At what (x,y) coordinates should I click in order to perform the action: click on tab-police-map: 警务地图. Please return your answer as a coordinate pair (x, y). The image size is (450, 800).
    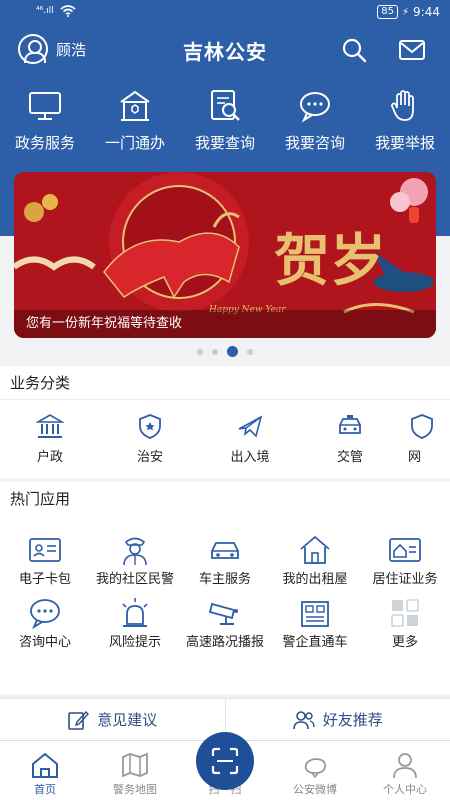
    Looking at the image, I should click on (135, 770).